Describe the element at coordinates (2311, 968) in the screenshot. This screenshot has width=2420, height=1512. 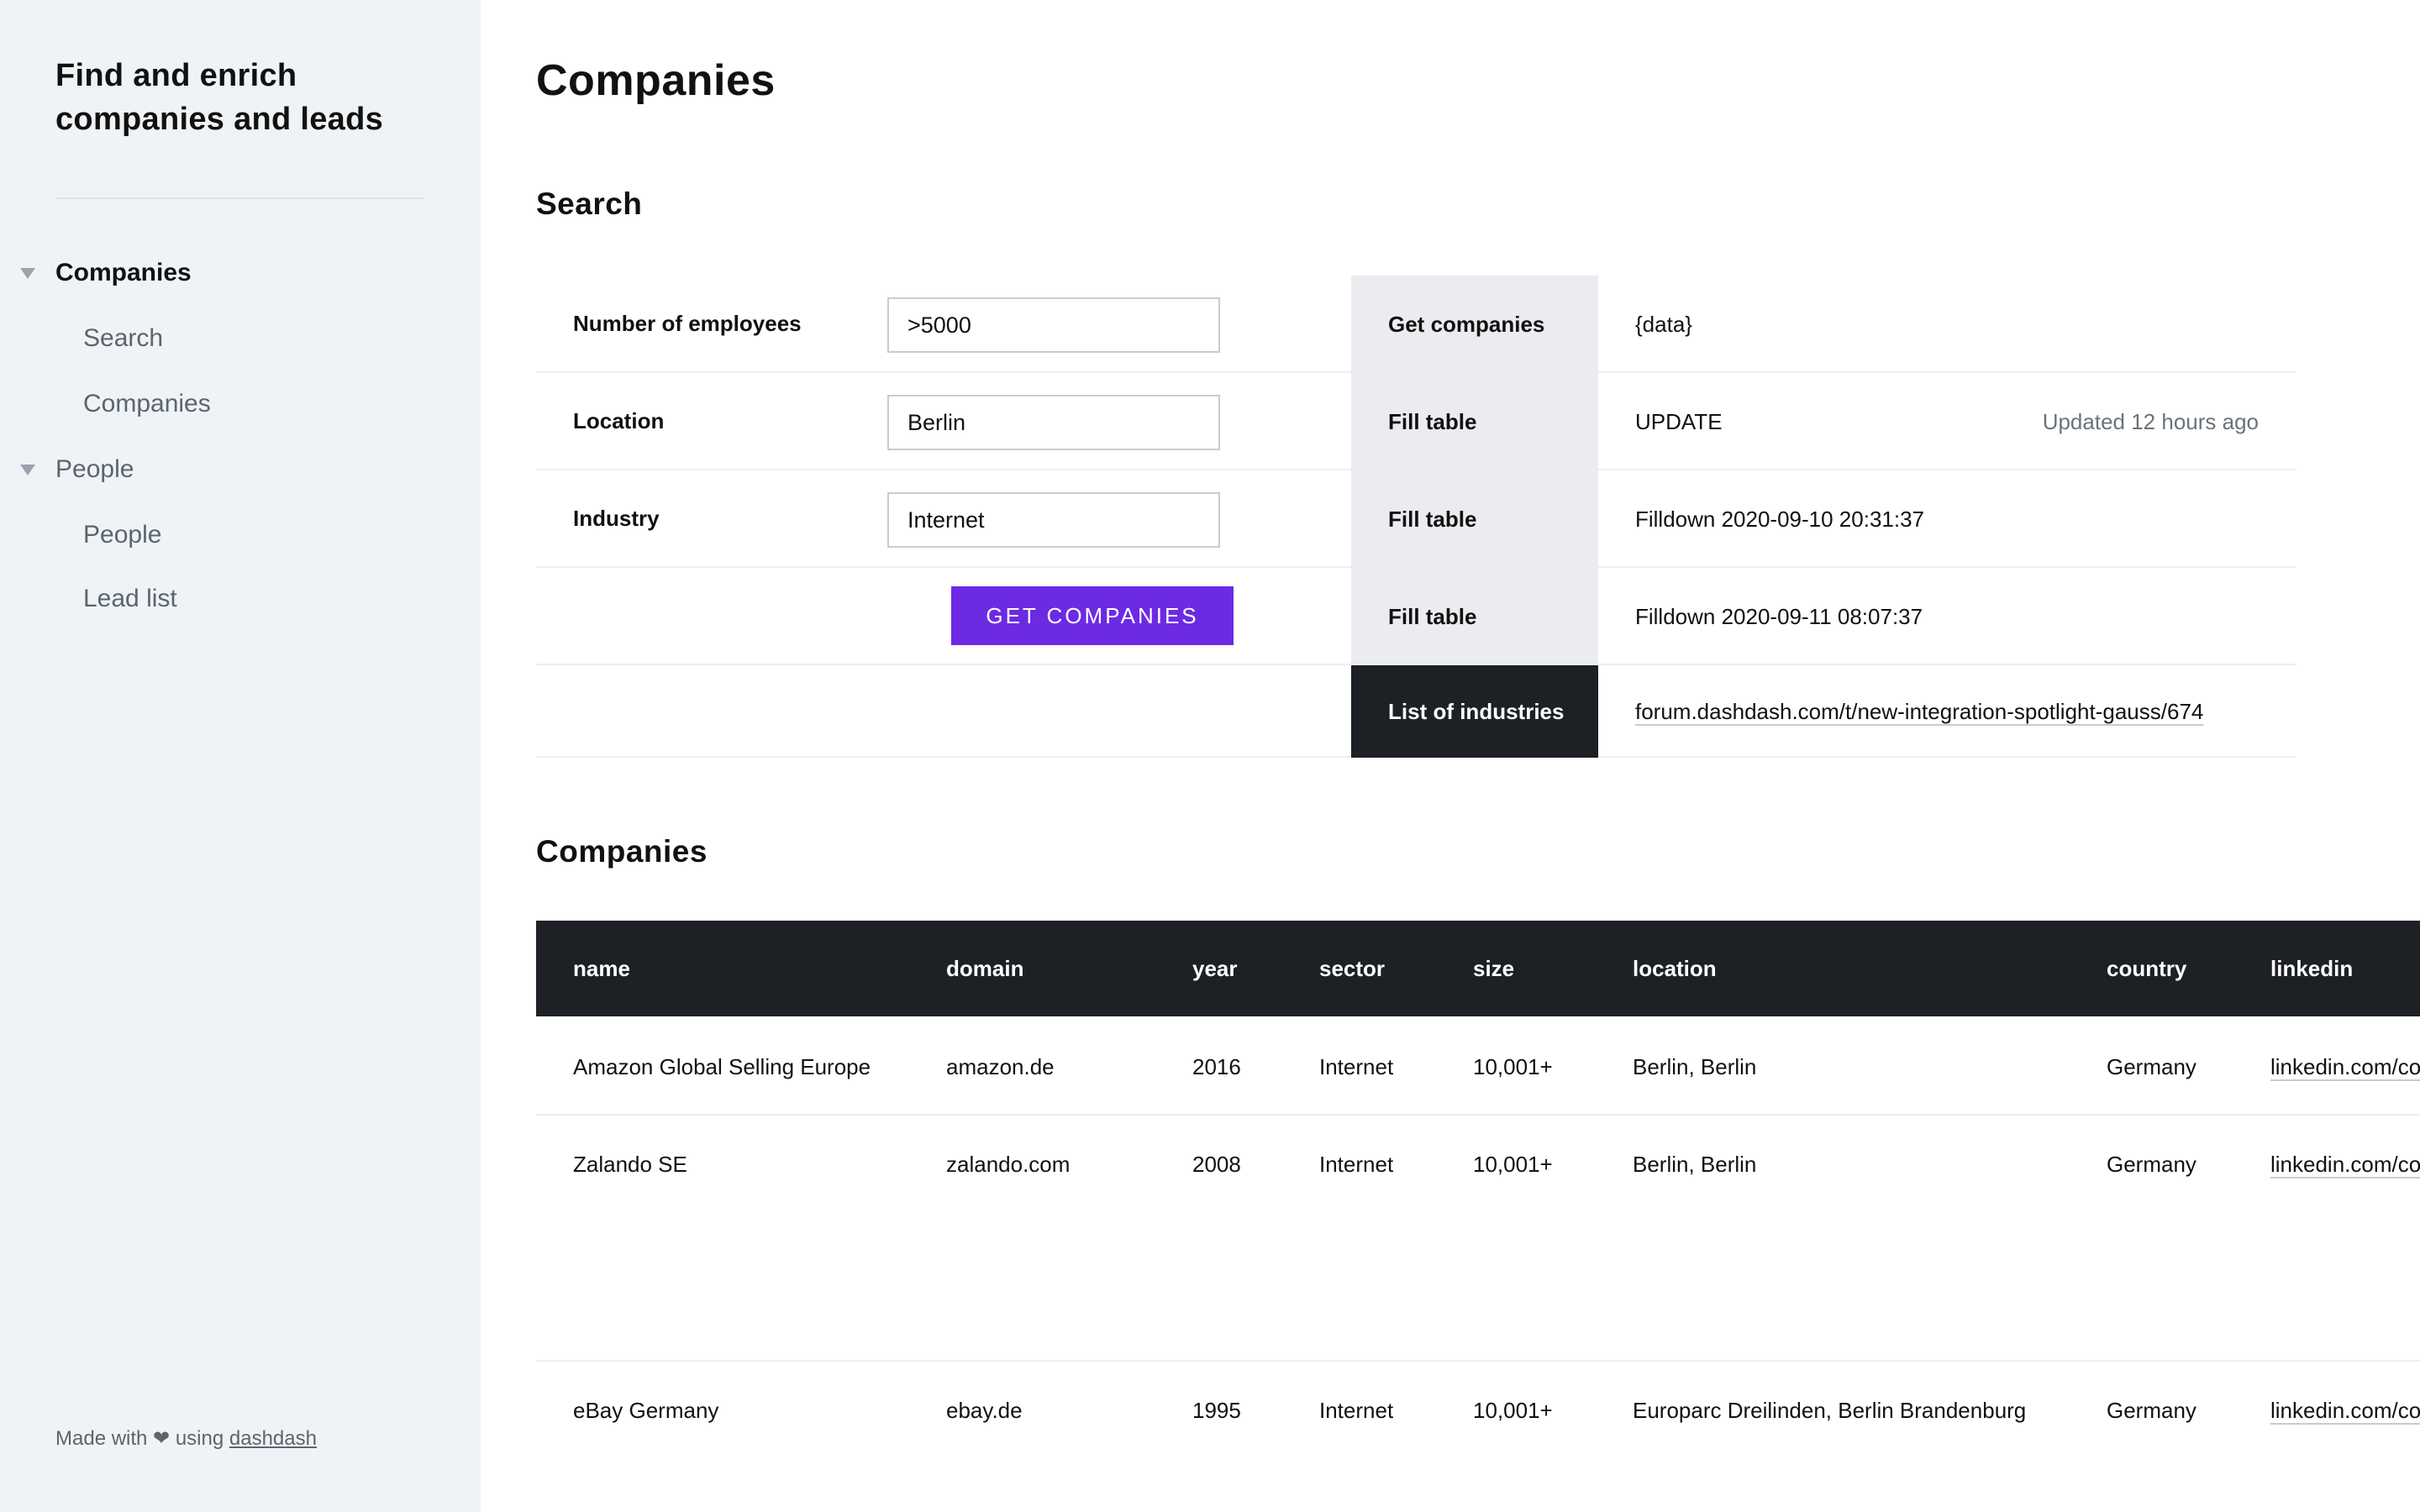
I see `column-header-linkedin: linkedin` at that location.